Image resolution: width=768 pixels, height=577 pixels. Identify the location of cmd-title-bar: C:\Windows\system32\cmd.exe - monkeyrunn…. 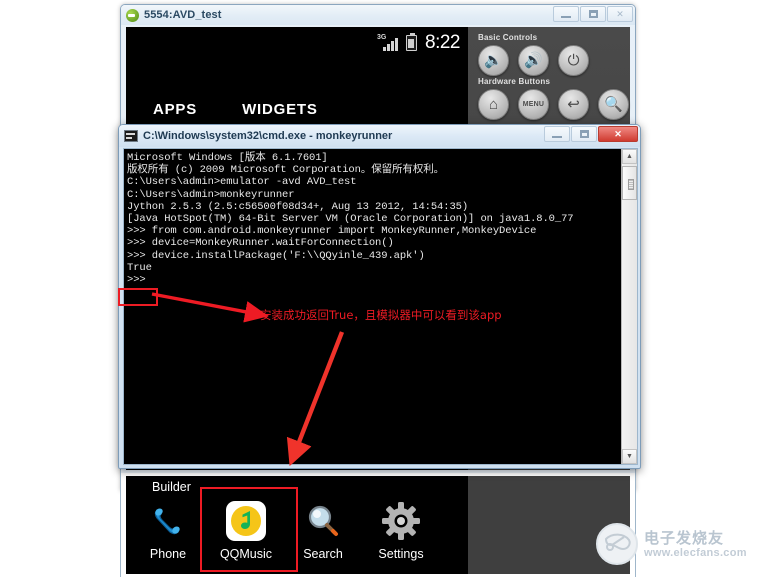
(379, 136).